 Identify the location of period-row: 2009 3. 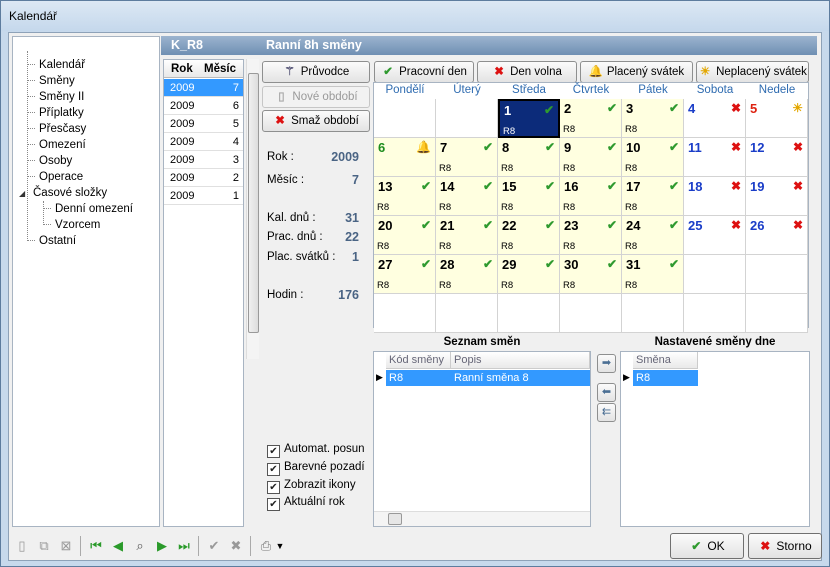
(203, 160).